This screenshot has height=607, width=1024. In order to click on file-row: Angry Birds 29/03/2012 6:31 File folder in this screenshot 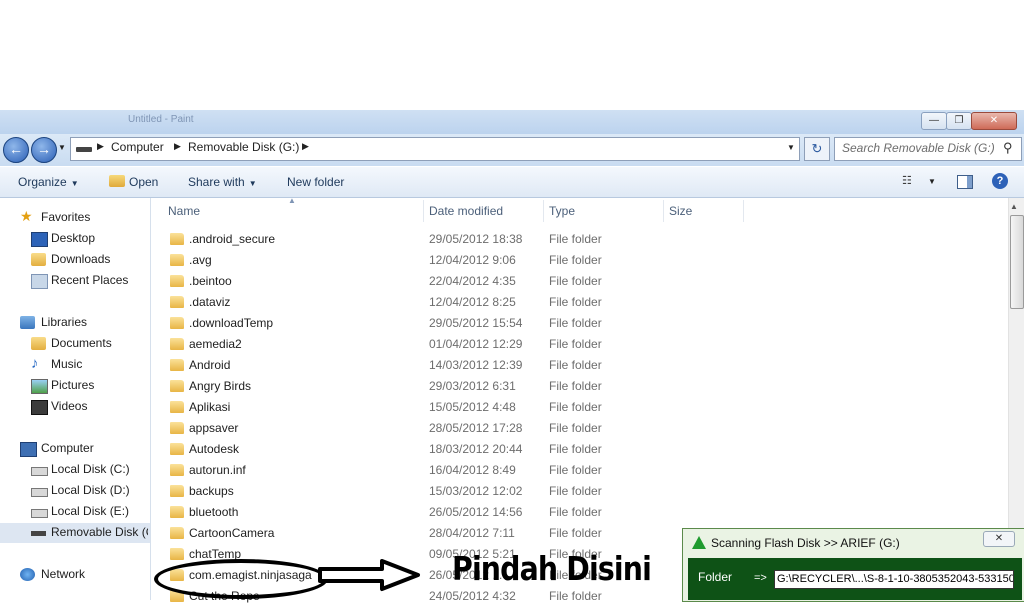, I will do `click(579, 386)`.